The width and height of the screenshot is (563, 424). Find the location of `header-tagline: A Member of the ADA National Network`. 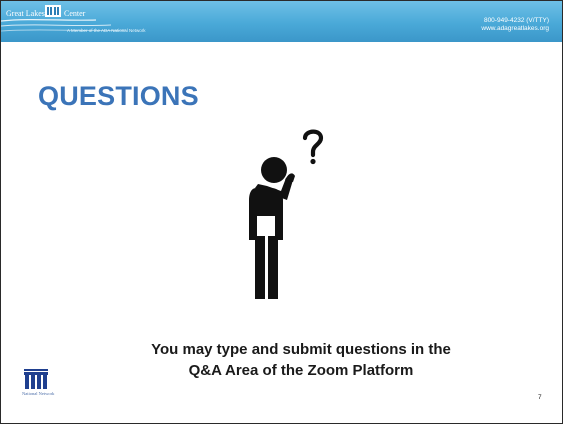

header-tagline: A Member of the ADA National Network is located at coordinates (106, 30).